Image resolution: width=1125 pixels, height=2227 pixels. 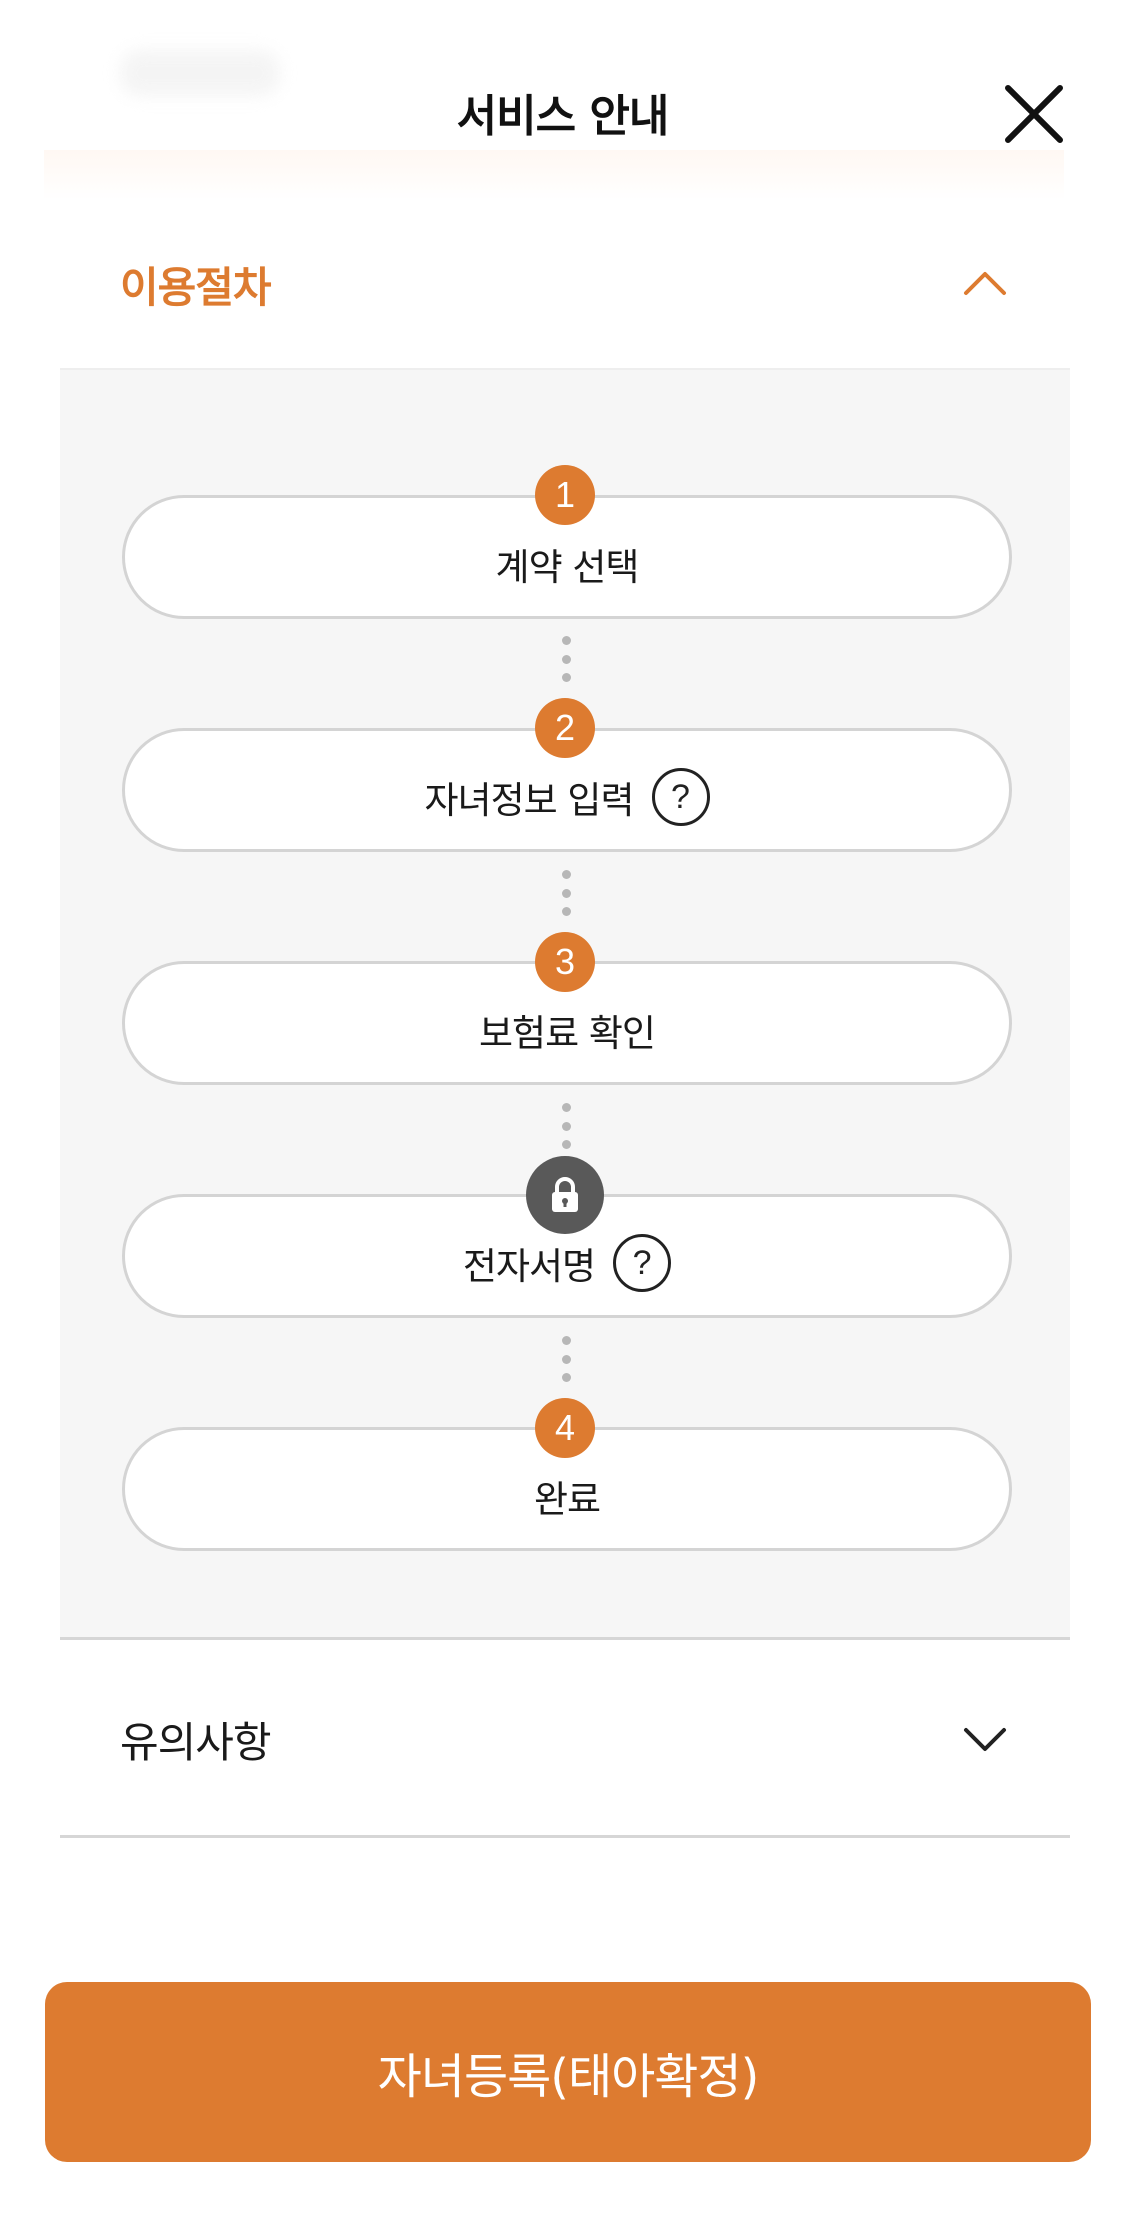 I want to click on page-title: 서비스 안내, so click(x=563, y=116).